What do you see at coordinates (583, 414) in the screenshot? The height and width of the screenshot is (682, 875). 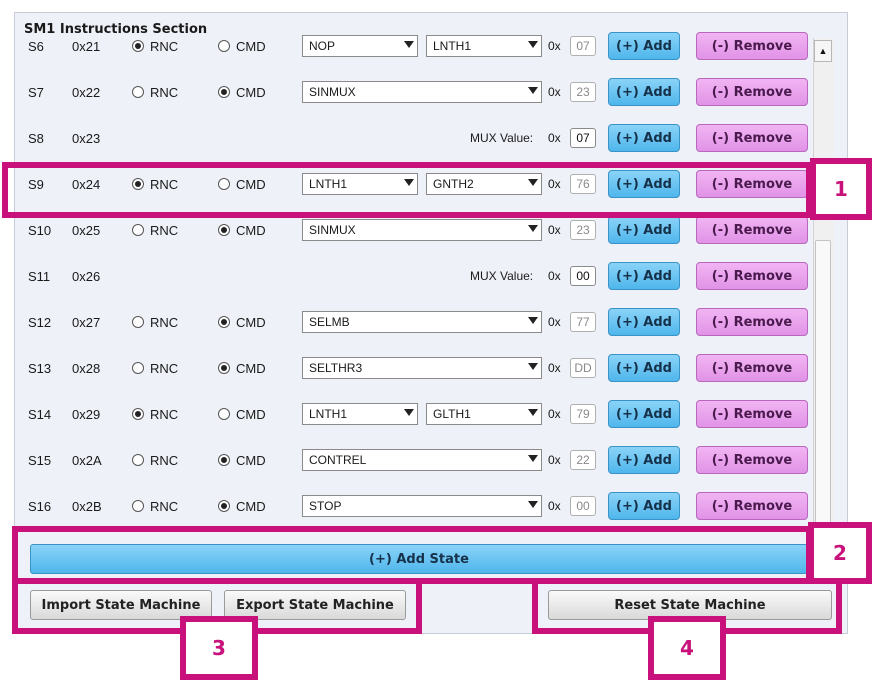 I see `hex-value-field: 79` at bounding box center [583, 414].